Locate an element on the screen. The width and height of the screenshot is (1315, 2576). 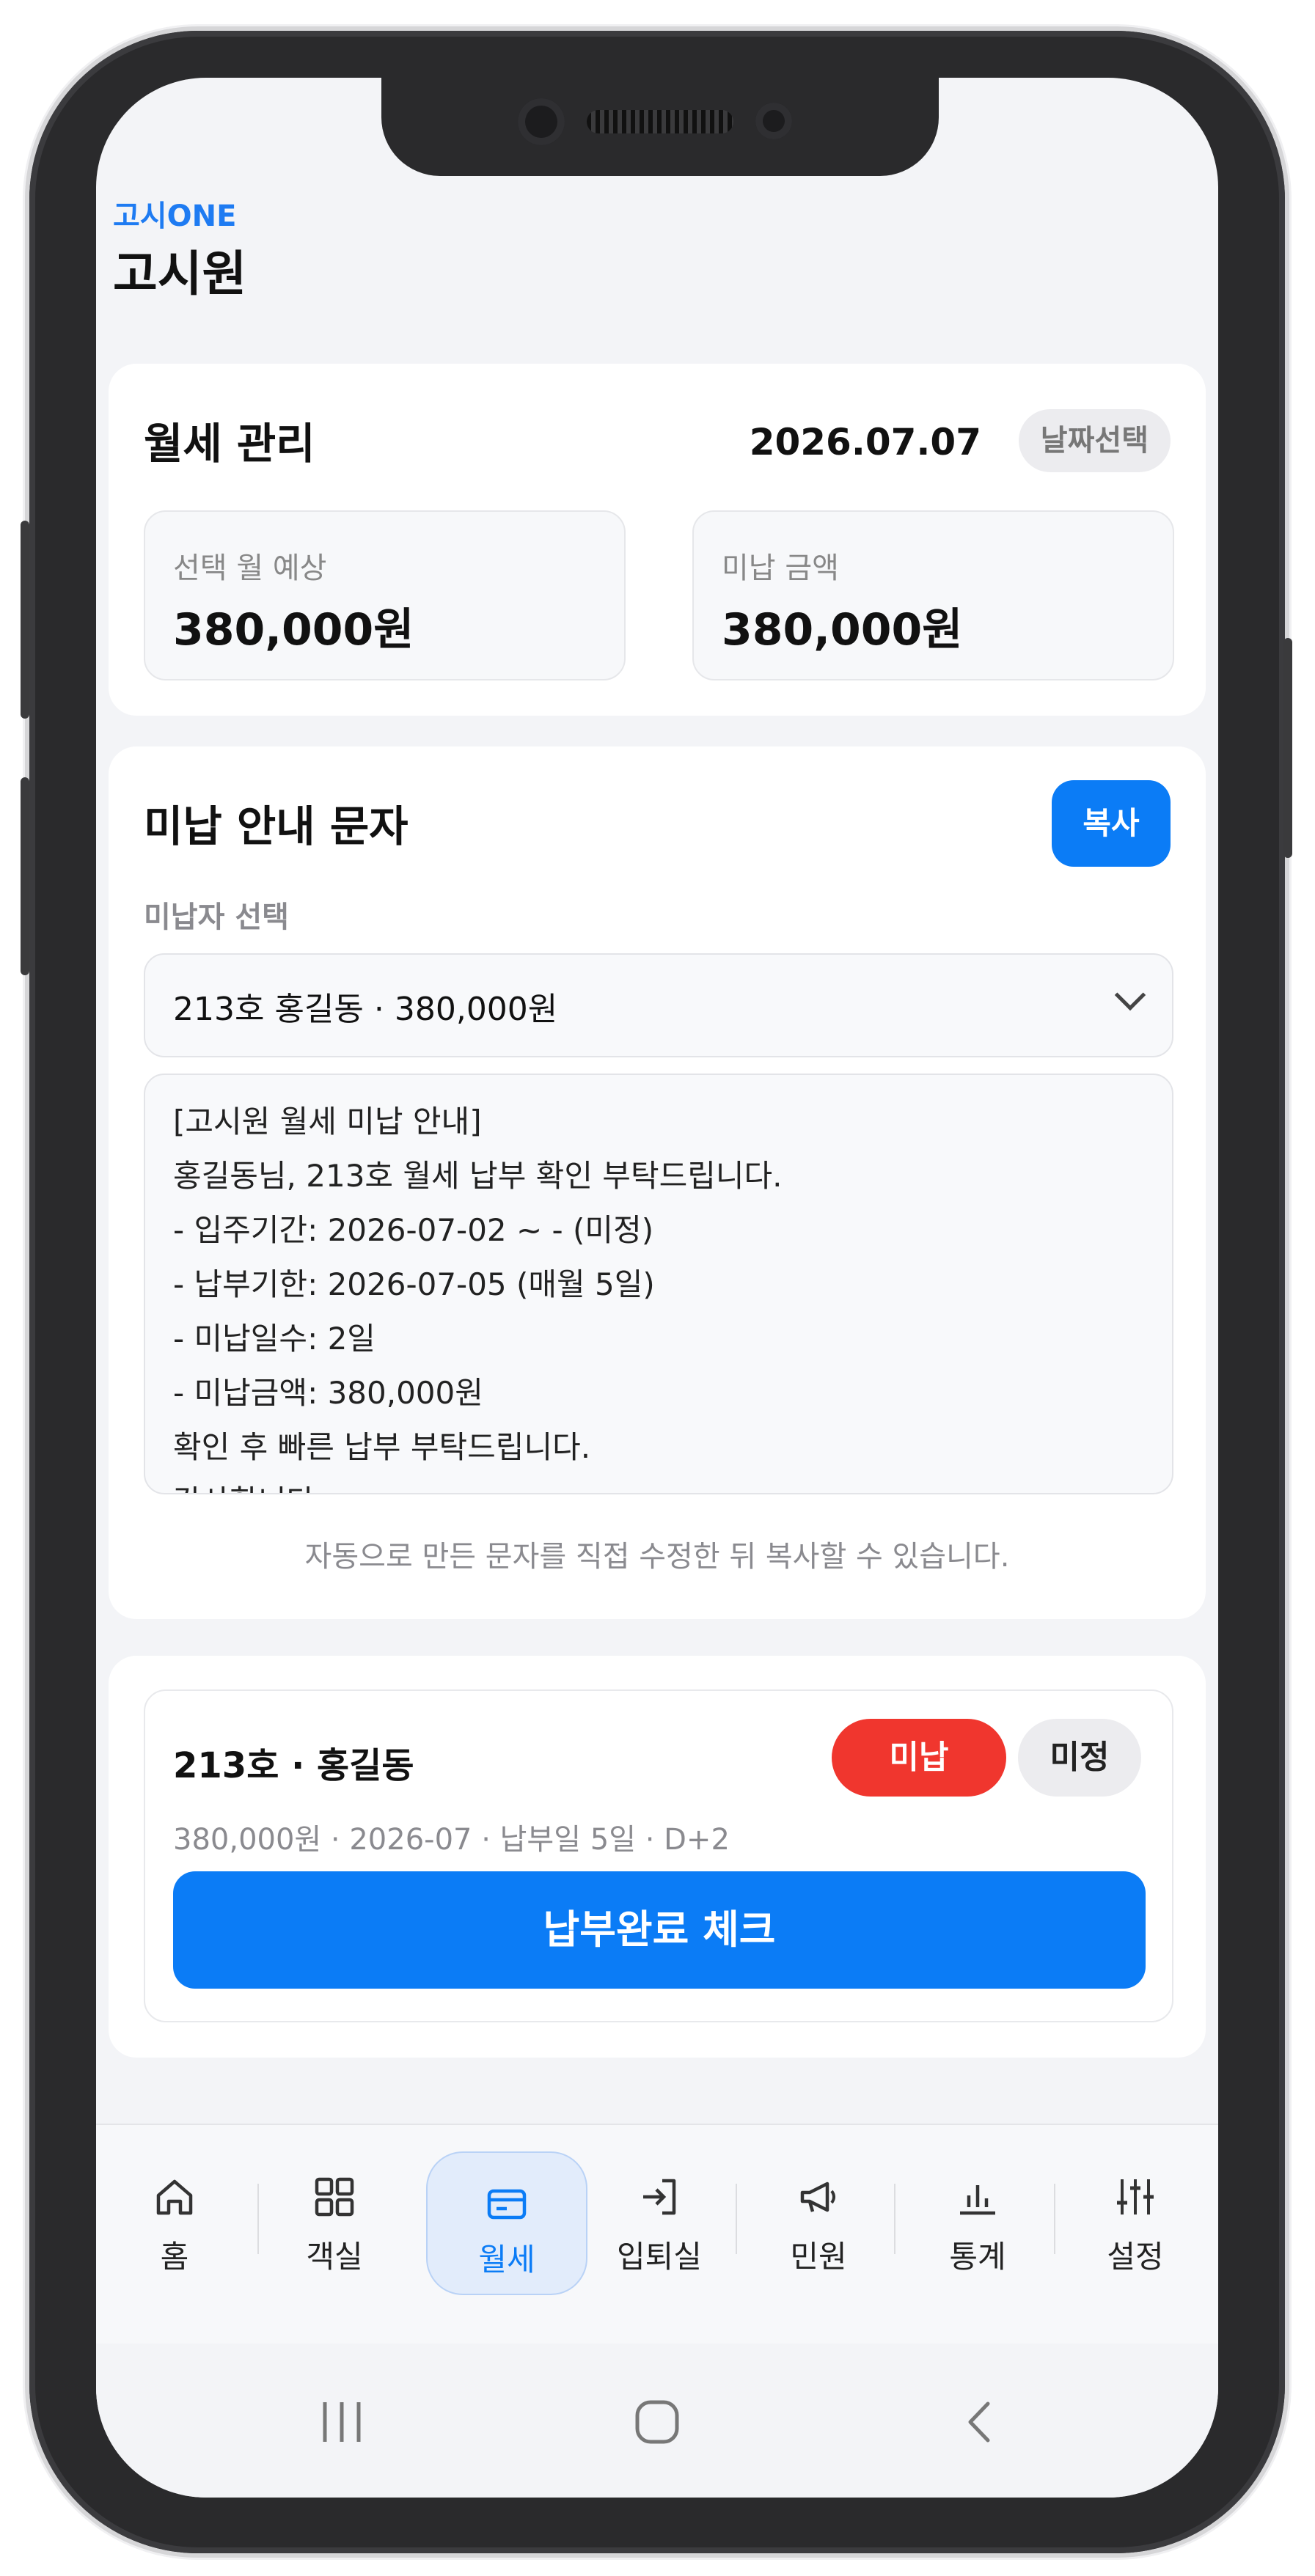
tab-rooms: 객실 is located at coordinates (334, 2219).